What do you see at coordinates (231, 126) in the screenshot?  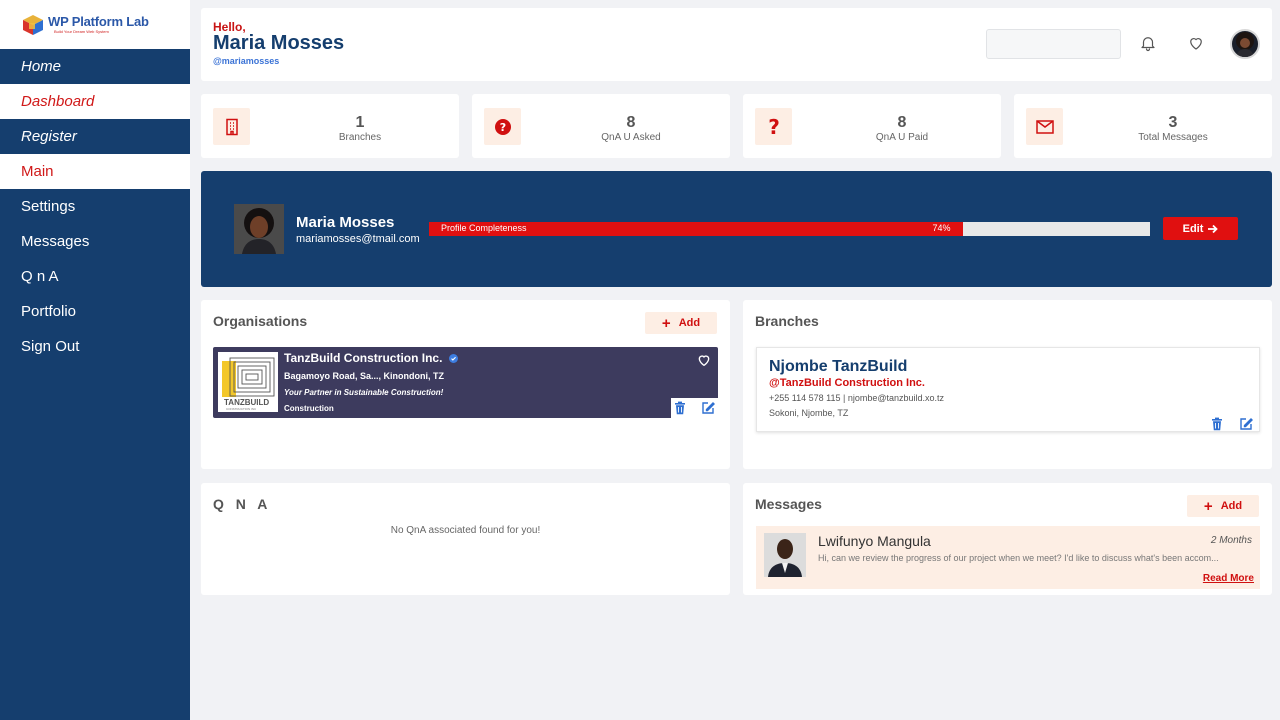 I see `building-icon` at bounding box center [231, 126].